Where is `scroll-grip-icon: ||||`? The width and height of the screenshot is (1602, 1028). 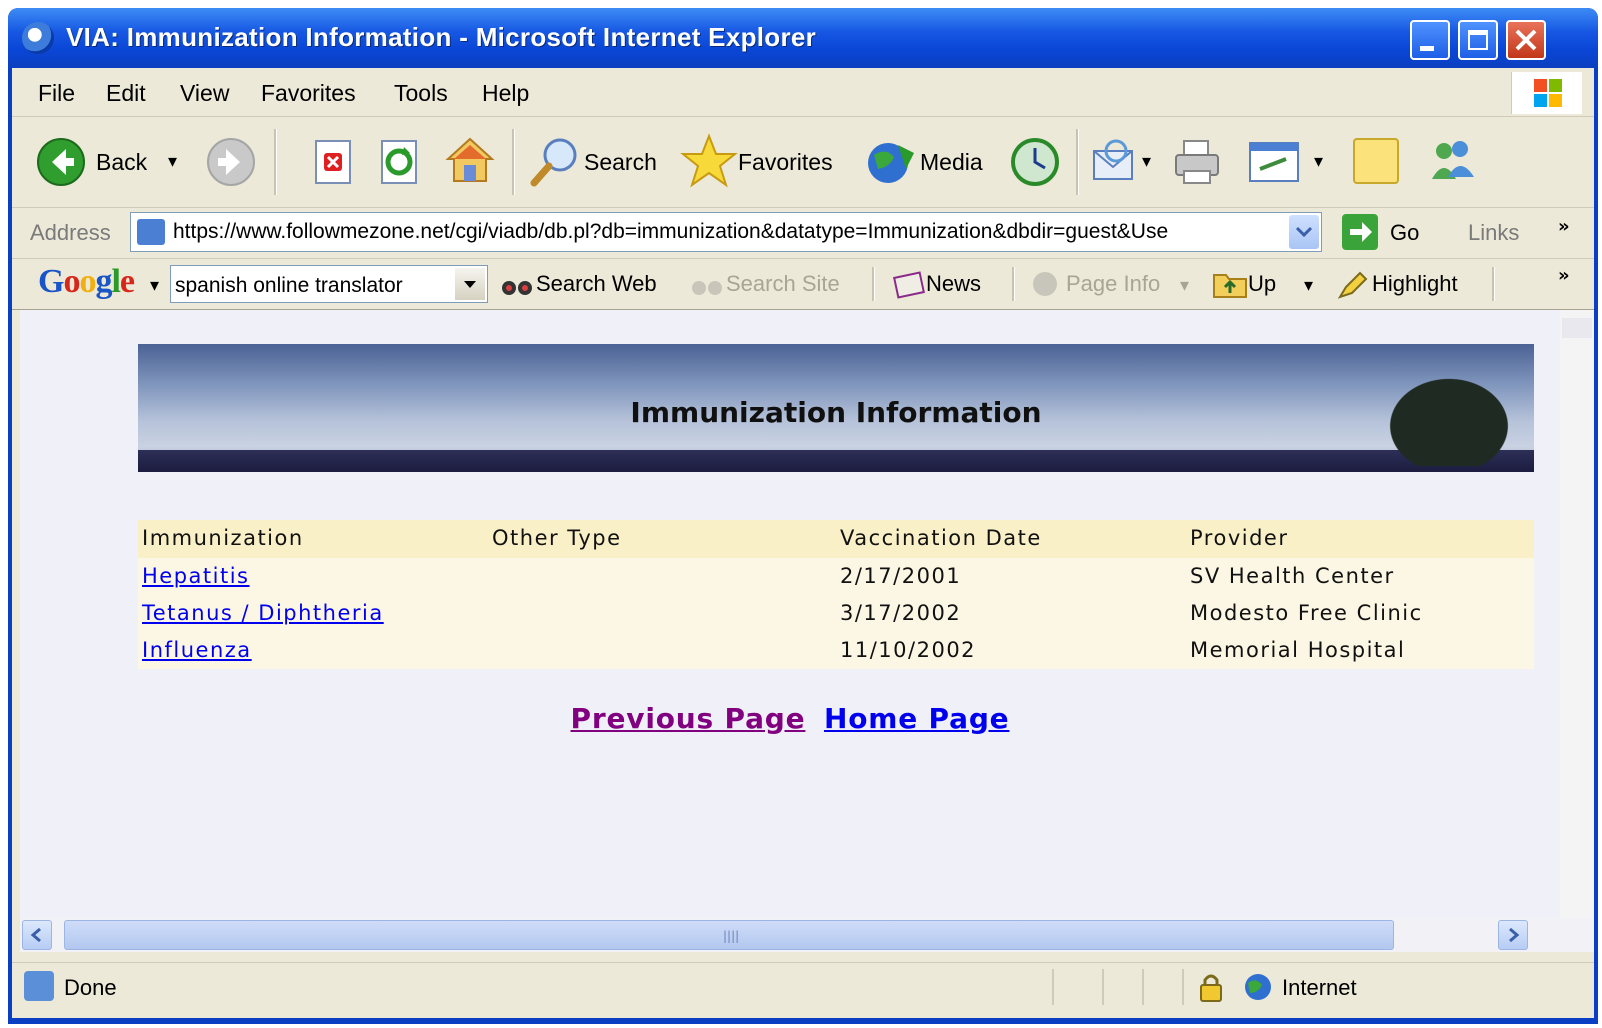
scroll-grip-icon: |||| is located at coordinates (731, 936).